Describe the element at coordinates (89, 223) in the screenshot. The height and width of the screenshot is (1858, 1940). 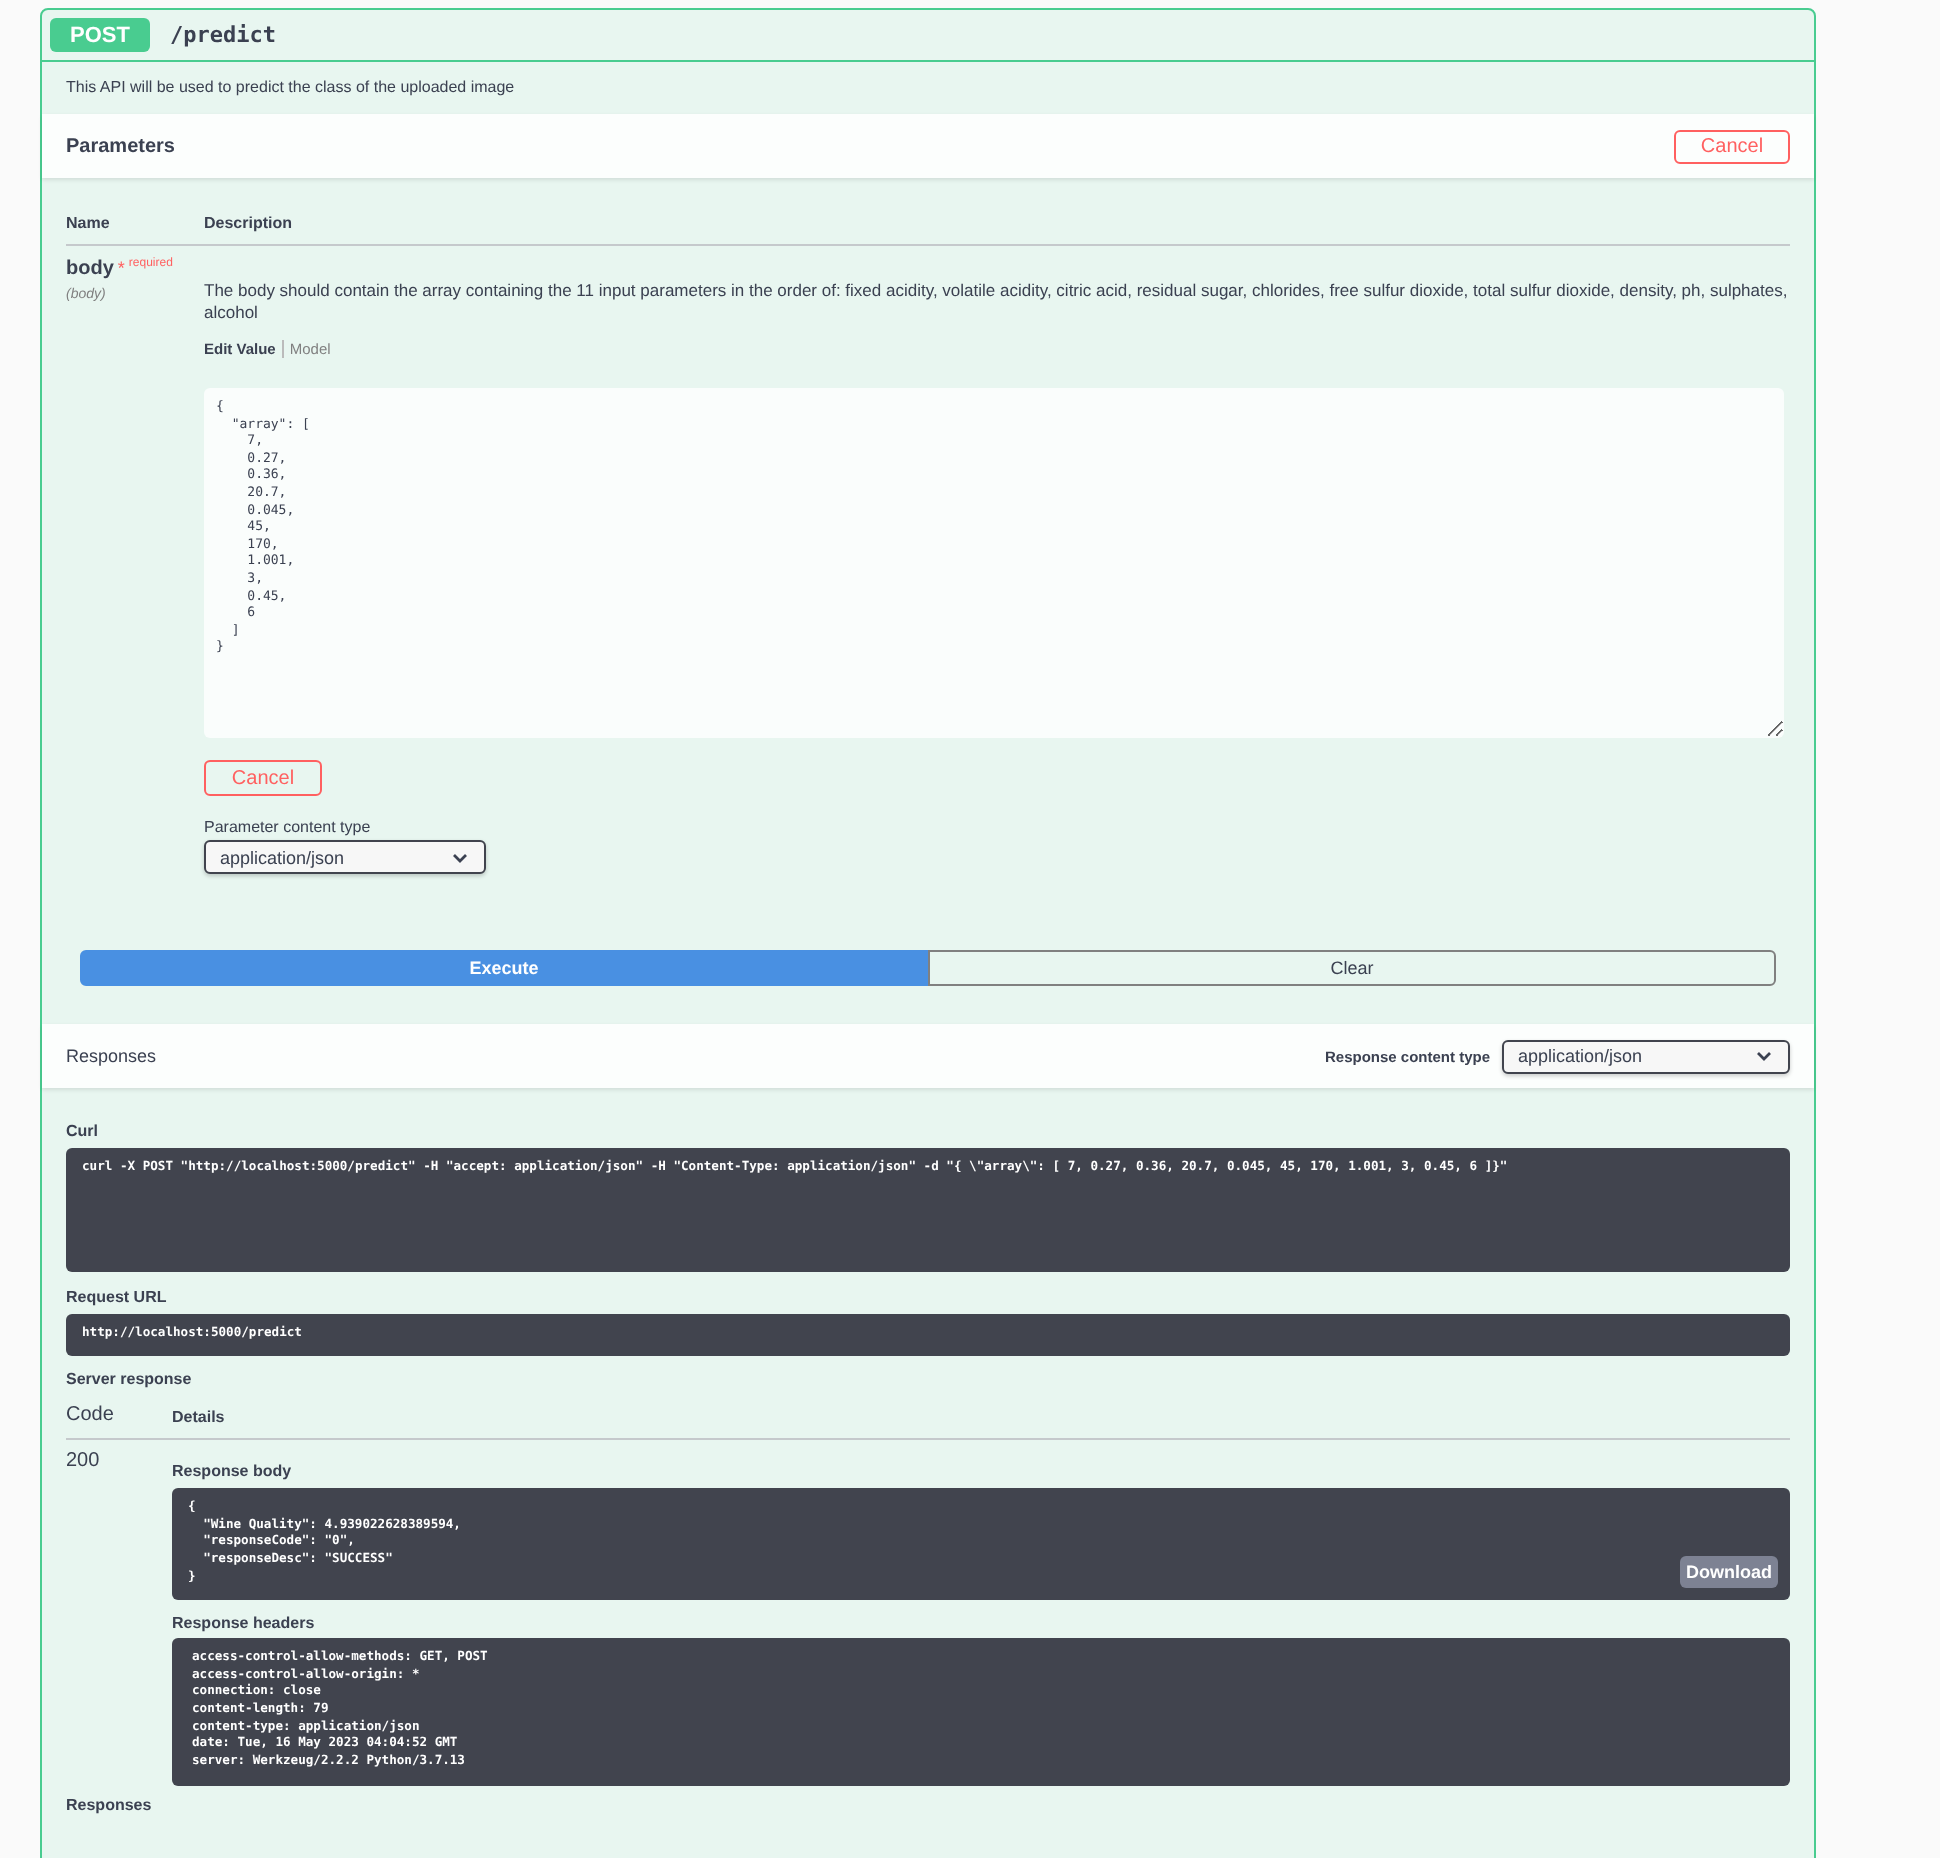
I see `column-header: Name` at that location.